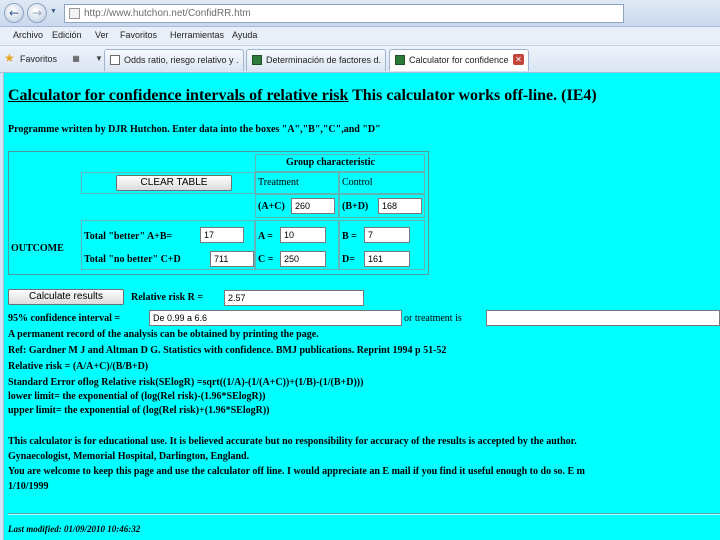  I want to click on relative-risk-field: 2.57, so click(294, 298).